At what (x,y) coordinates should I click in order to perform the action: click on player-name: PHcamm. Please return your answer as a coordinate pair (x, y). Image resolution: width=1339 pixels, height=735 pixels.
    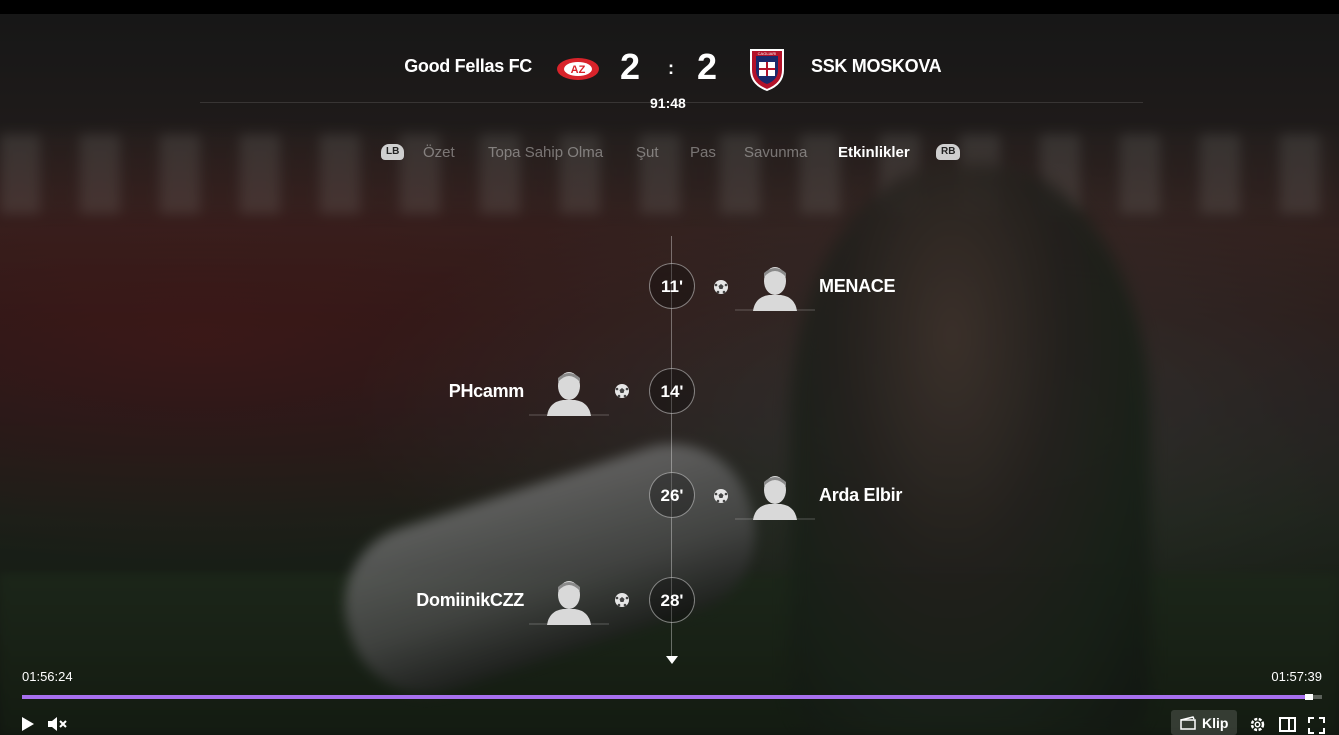
    Looking at the image, I should click on (486, 391).